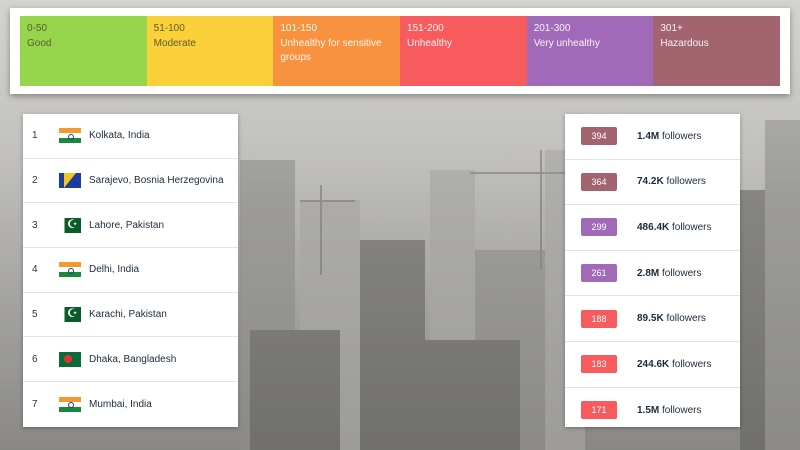 This screenshot has height=450, width=800. Describe the element at coordinates (35, 315) in the screenshot. I see `city-rank: 5` at that location.